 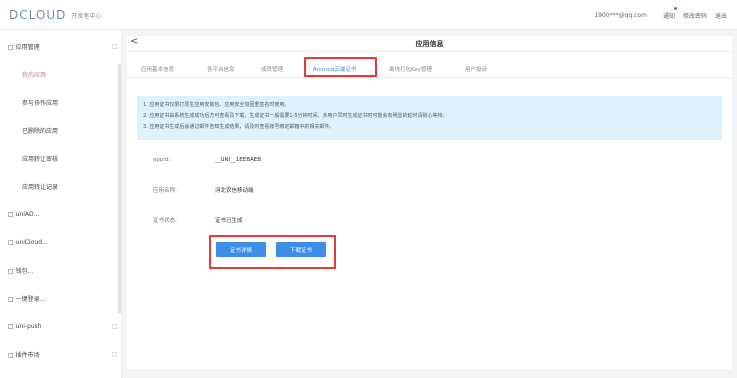 What do you see at coordinates (40, 103) in the screenshot?
I see `sidebar-item-label: 参与协作应用` at bounding box center [40, 103].